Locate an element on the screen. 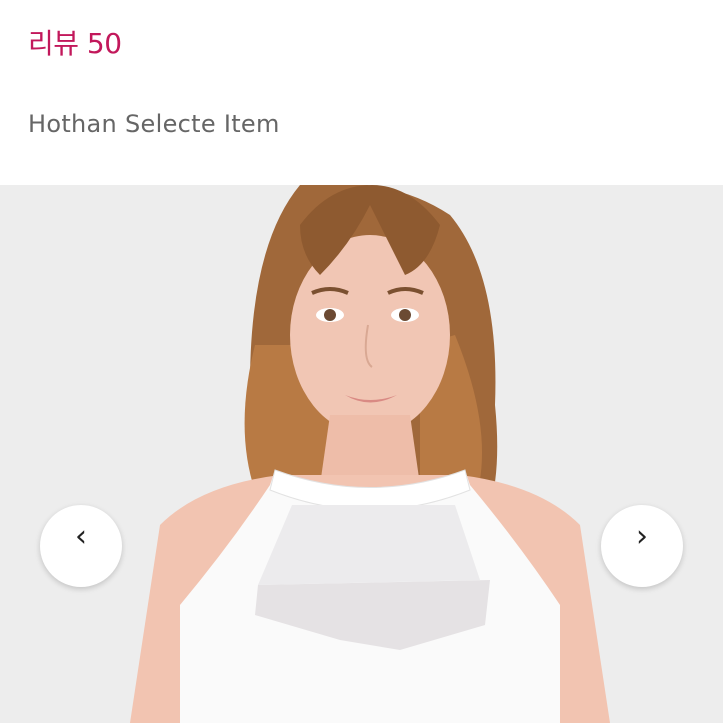 This screenshot has width=723, height=723. chevron-left-icon: ‹ is located at coordinates (81, 536).